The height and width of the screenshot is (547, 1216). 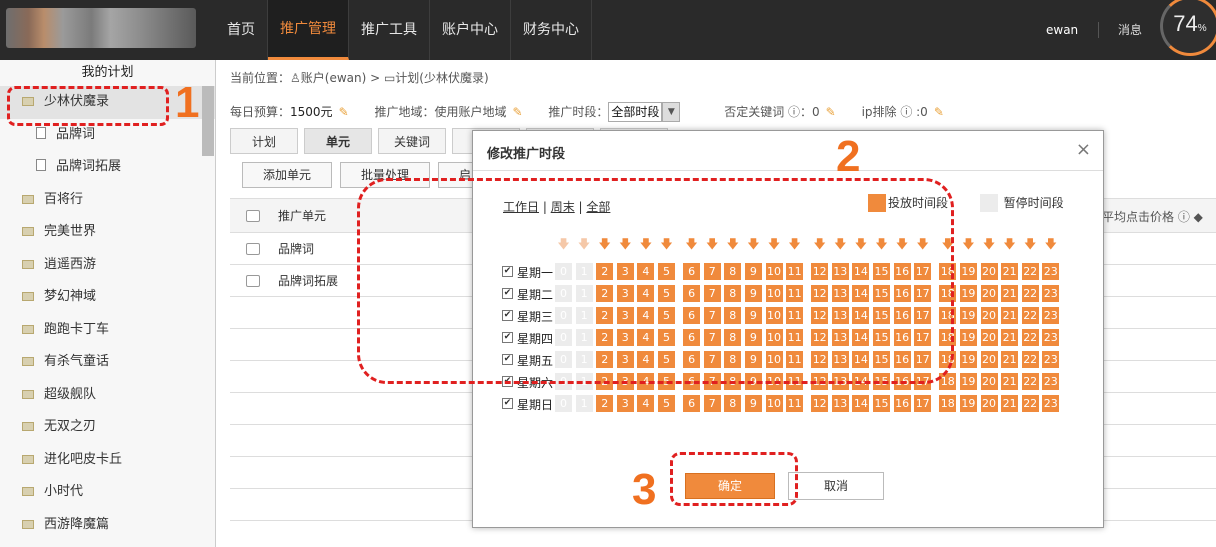 What do you see at coordinates (605, 403) in the screenshot?
I see `hour-cell: 2` at bounding box center [605, 403].